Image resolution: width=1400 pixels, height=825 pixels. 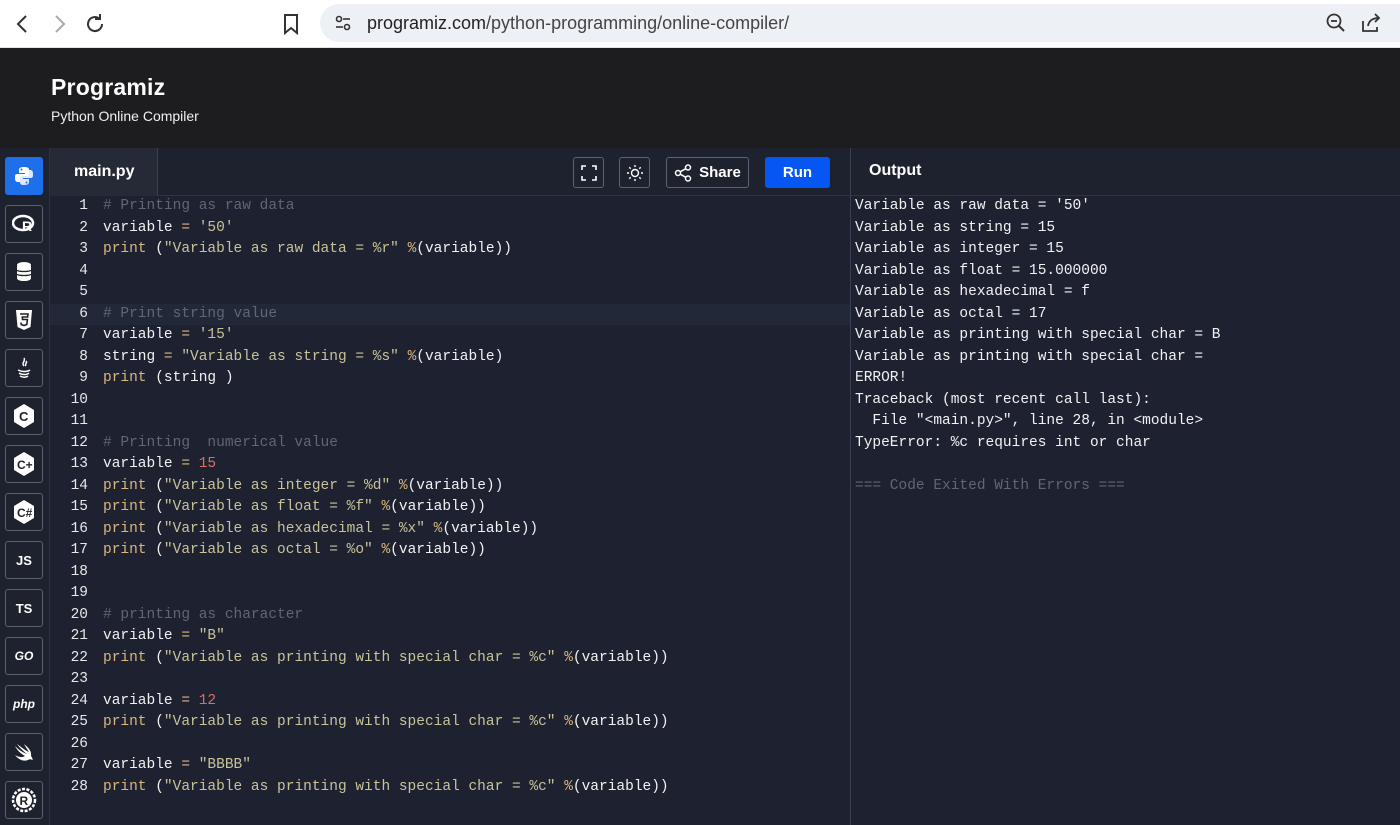 I want to click on code-line: 13 variable = 15, so click(x=450, y=465).